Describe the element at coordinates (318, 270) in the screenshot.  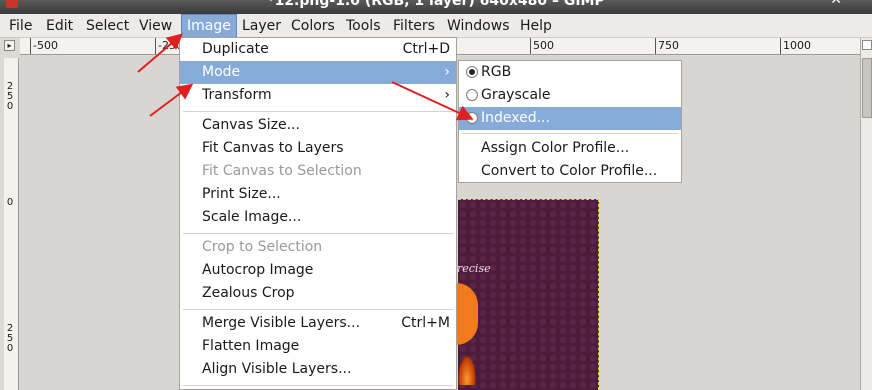
I see `menu-item-autocrop-image: Autocrop Image` at that location.